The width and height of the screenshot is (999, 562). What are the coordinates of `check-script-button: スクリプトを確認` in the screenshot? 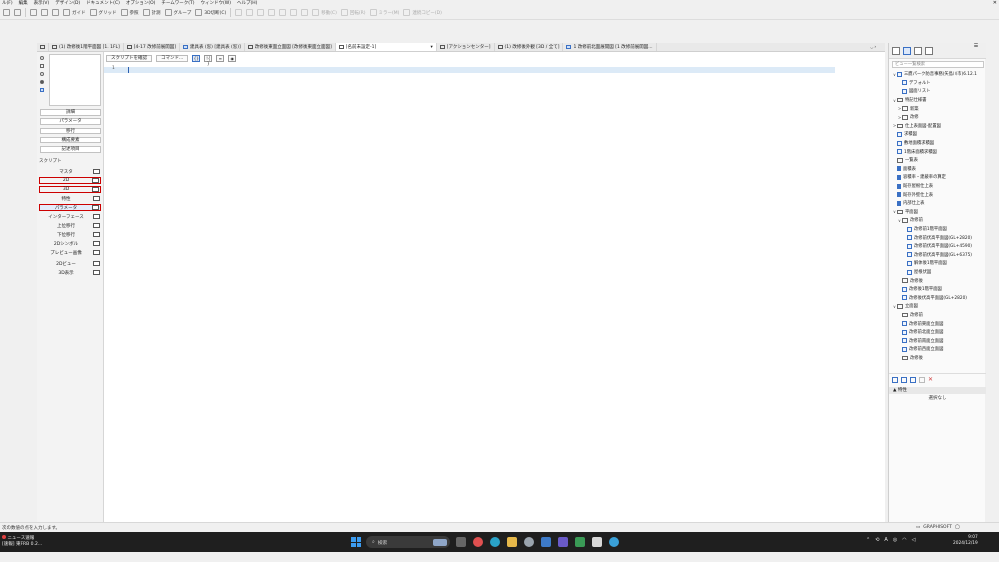 It's located at (129, 58).